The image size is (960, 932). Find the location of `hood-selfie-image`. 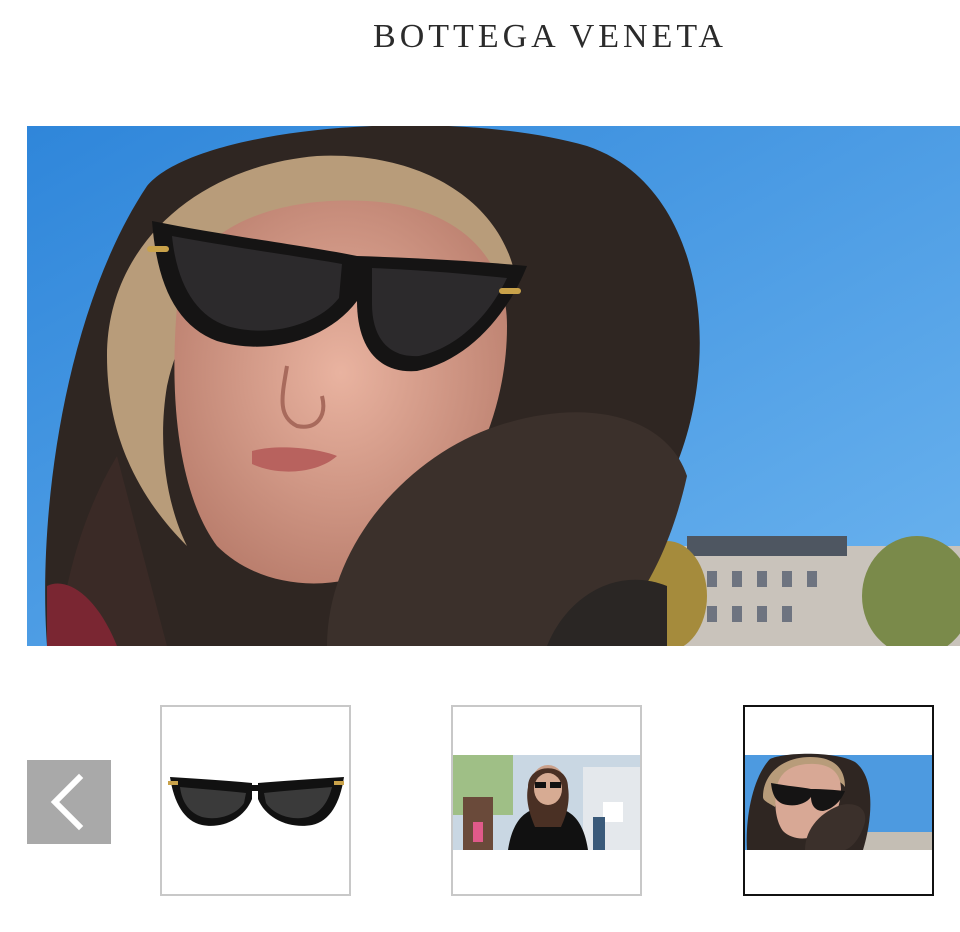

hood-selfie-image is located at coordinates (838, 800).